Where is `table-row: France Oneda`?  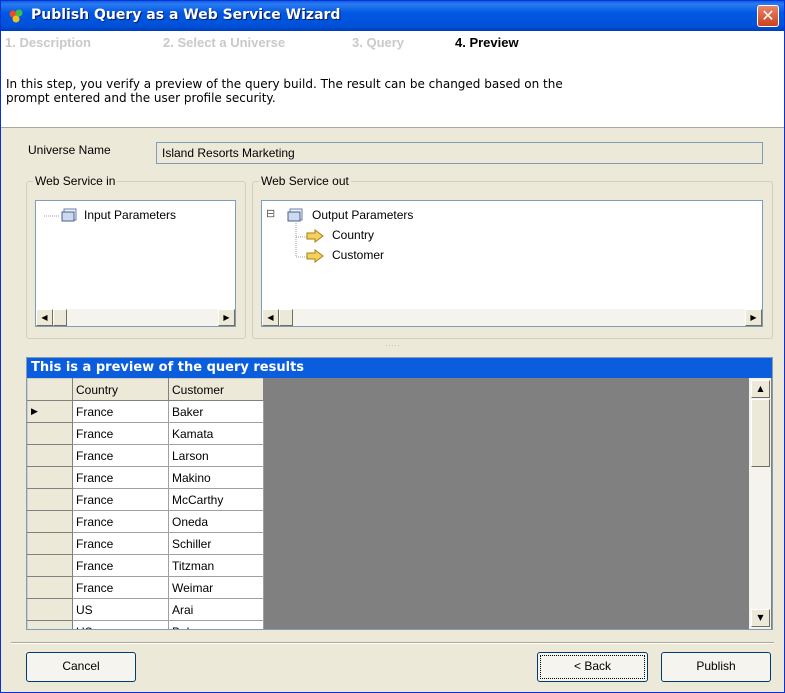 table-row: France Oneda is located at coordinates (145, 521).